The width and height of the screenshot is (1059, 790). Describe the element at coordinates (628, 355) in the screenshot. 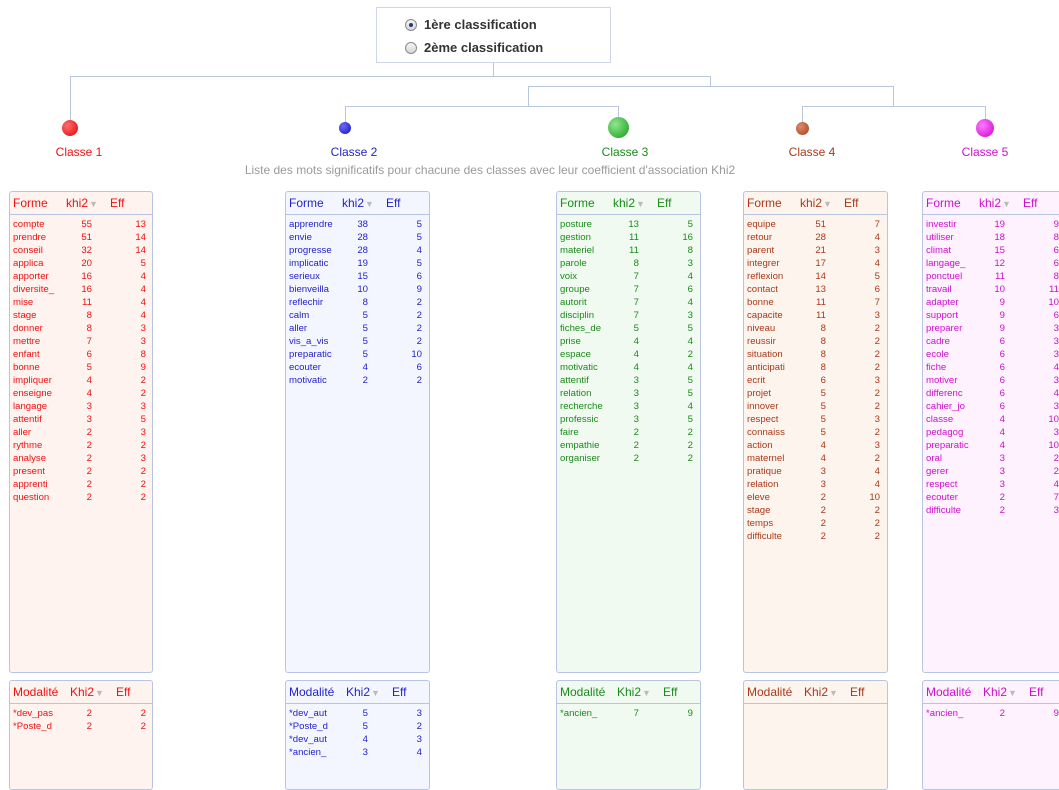

I see `table-row: espace 4 2` at that location.